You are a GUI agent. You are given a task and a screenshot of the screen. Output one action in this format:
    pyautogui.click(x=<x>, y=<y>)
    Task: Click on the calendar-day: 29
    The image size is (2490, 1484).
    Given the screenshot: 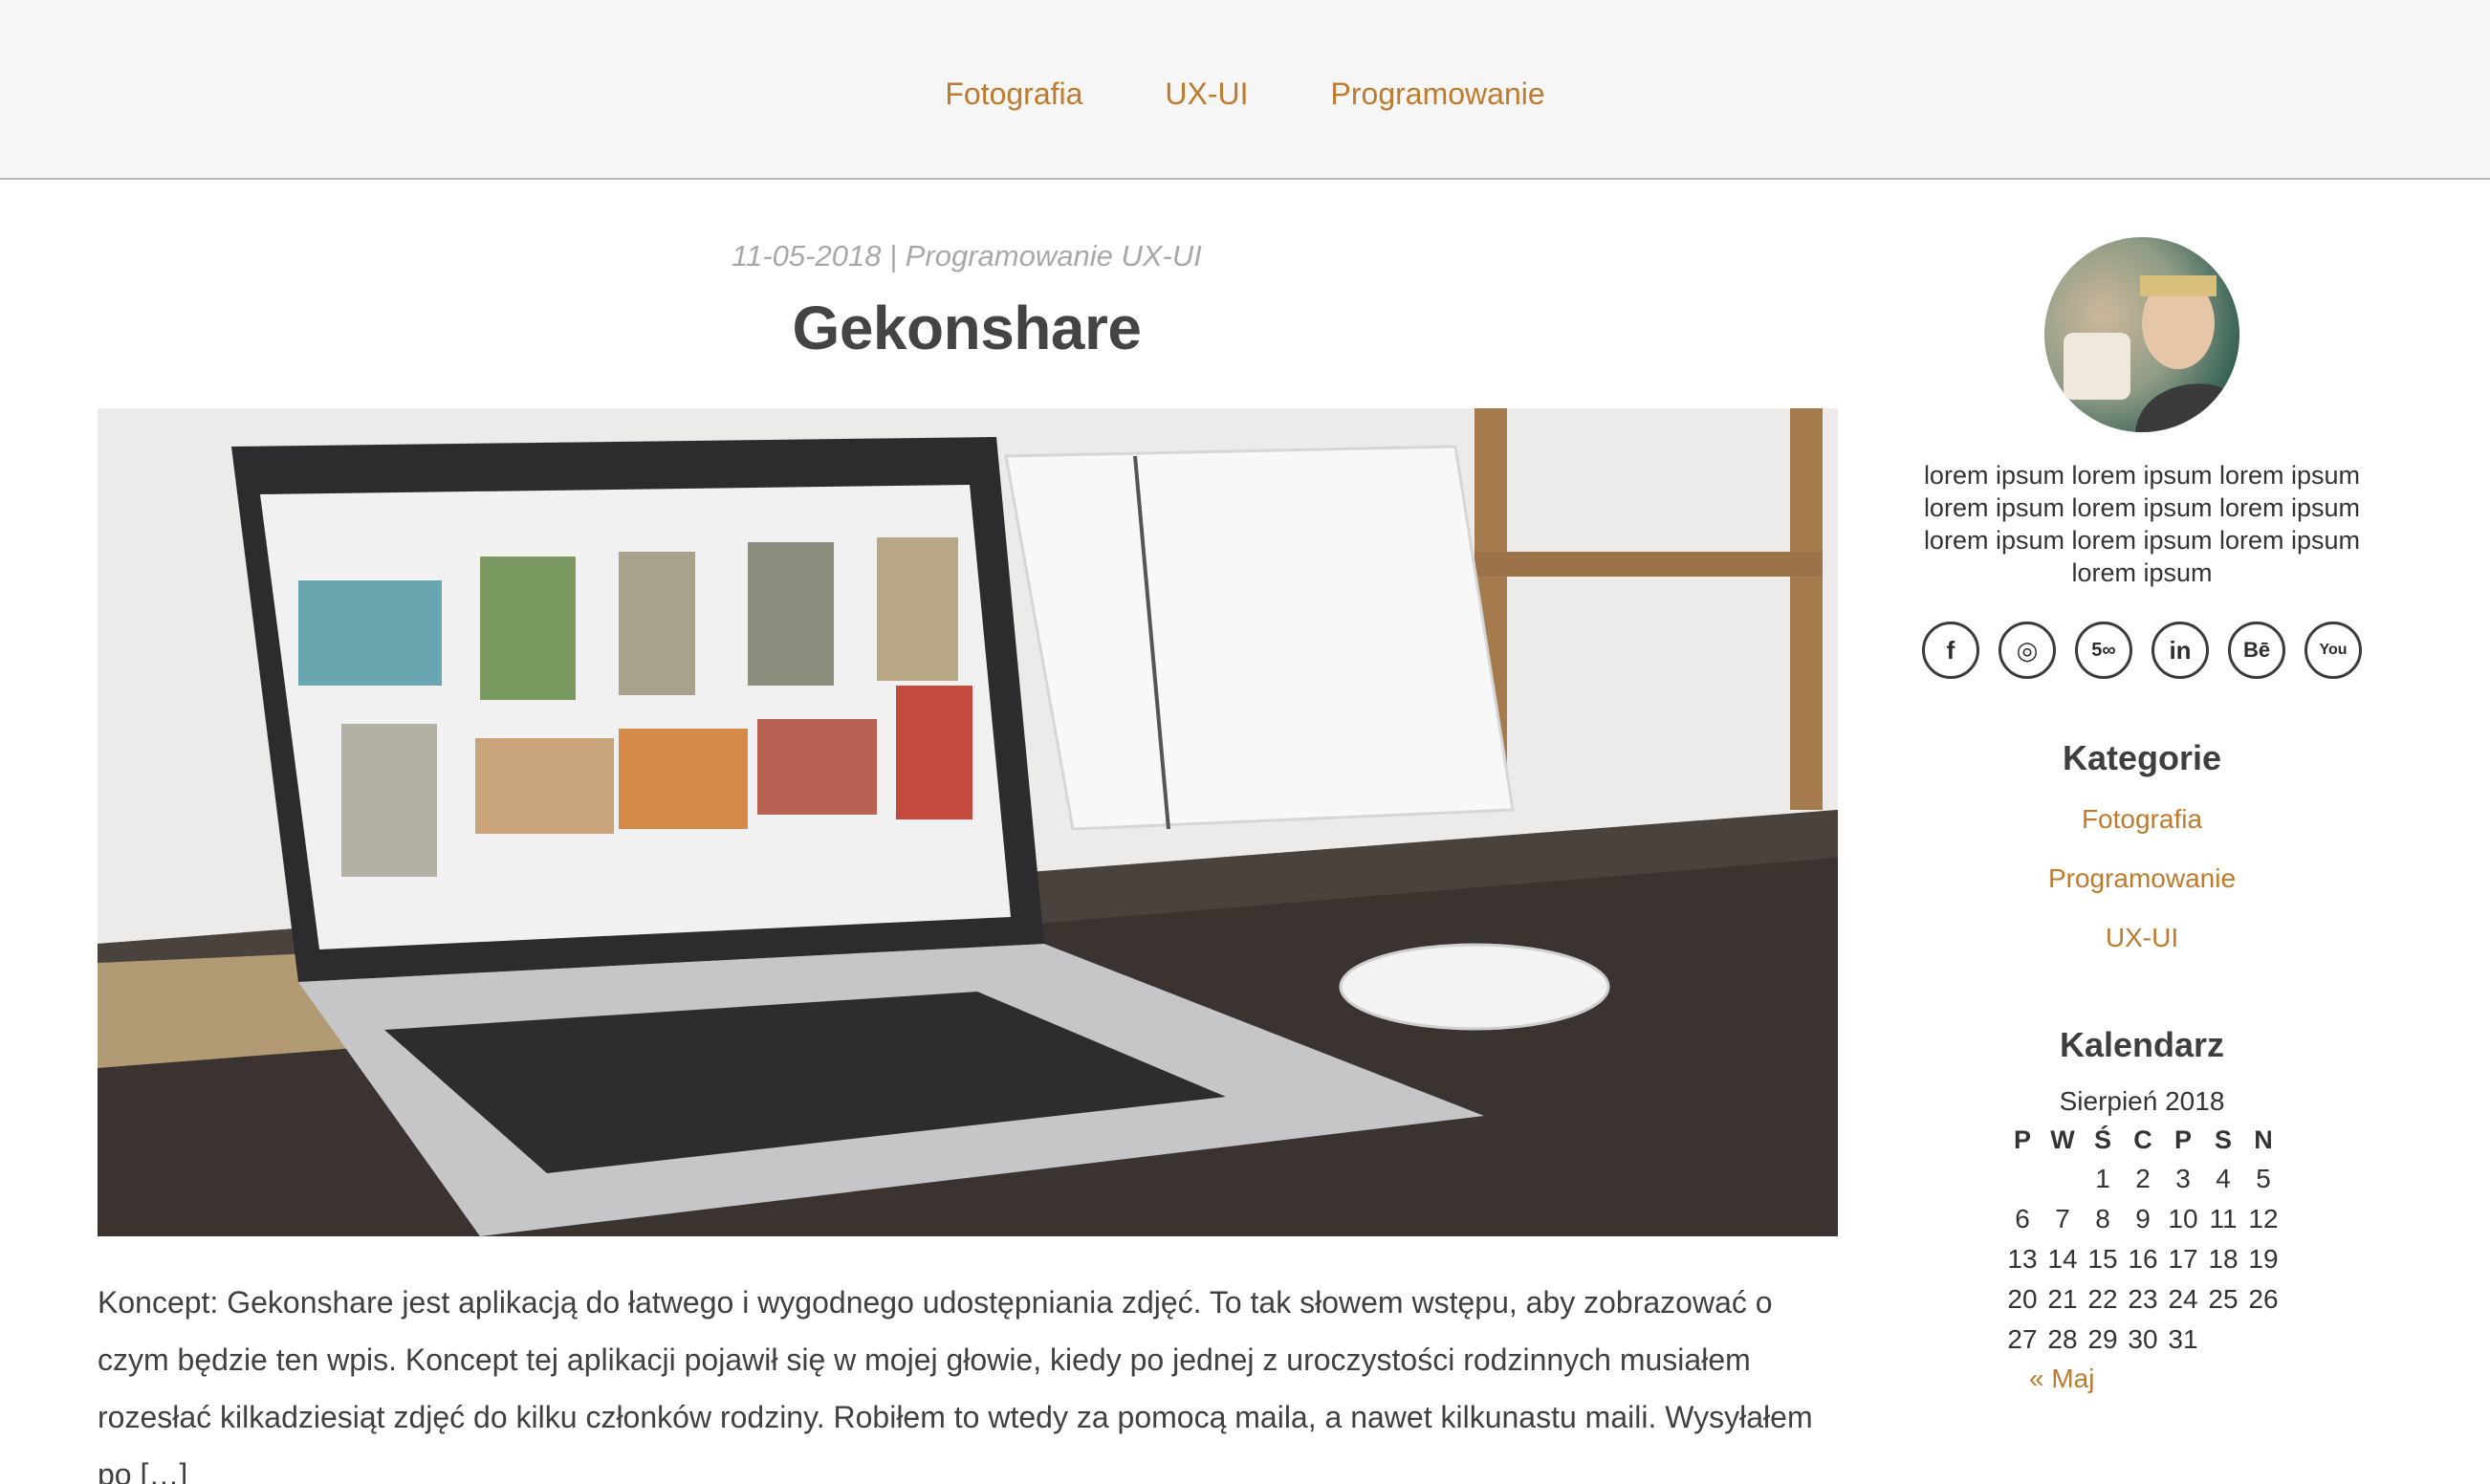 What is the action you would take?
    pyautogui.click(x=2103, y=1339)
    